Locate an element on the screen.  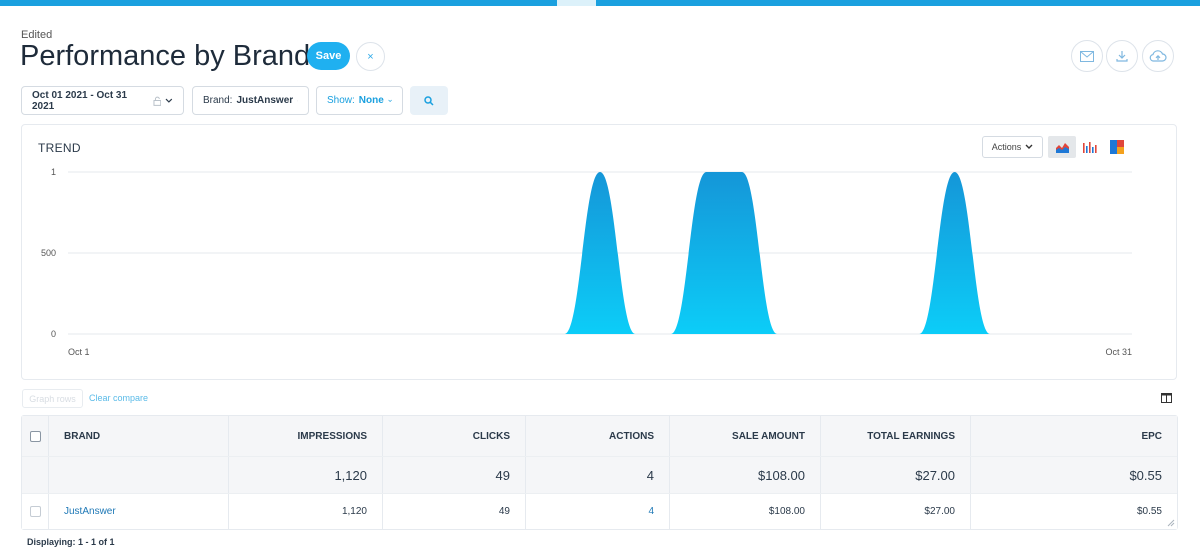
top-progress-bar is located at coordinates (600, 3).